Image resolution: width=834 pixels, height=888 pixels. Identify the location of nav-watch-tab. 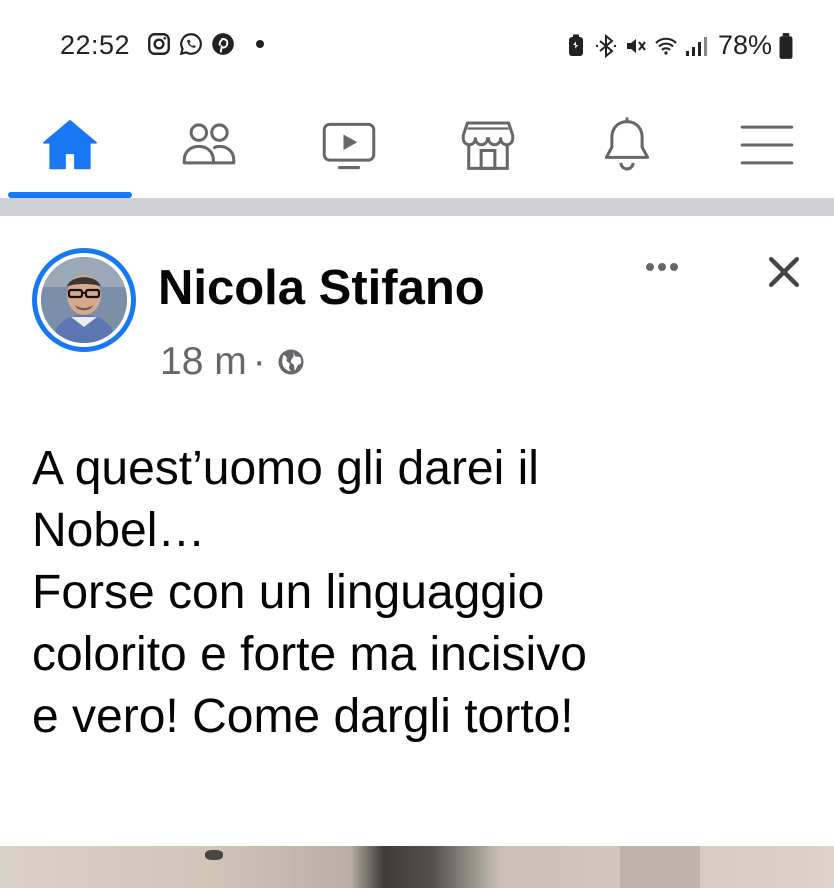
(349, 145).